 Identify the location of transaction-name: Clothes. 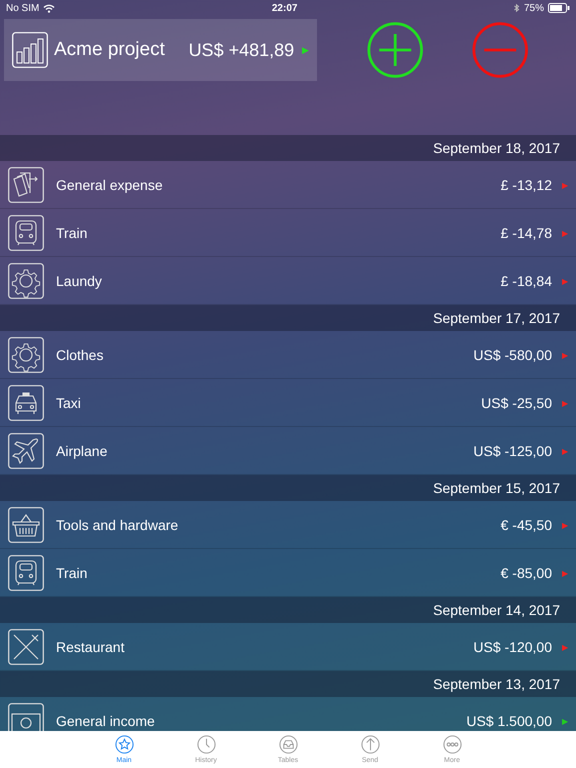
(80, 355).